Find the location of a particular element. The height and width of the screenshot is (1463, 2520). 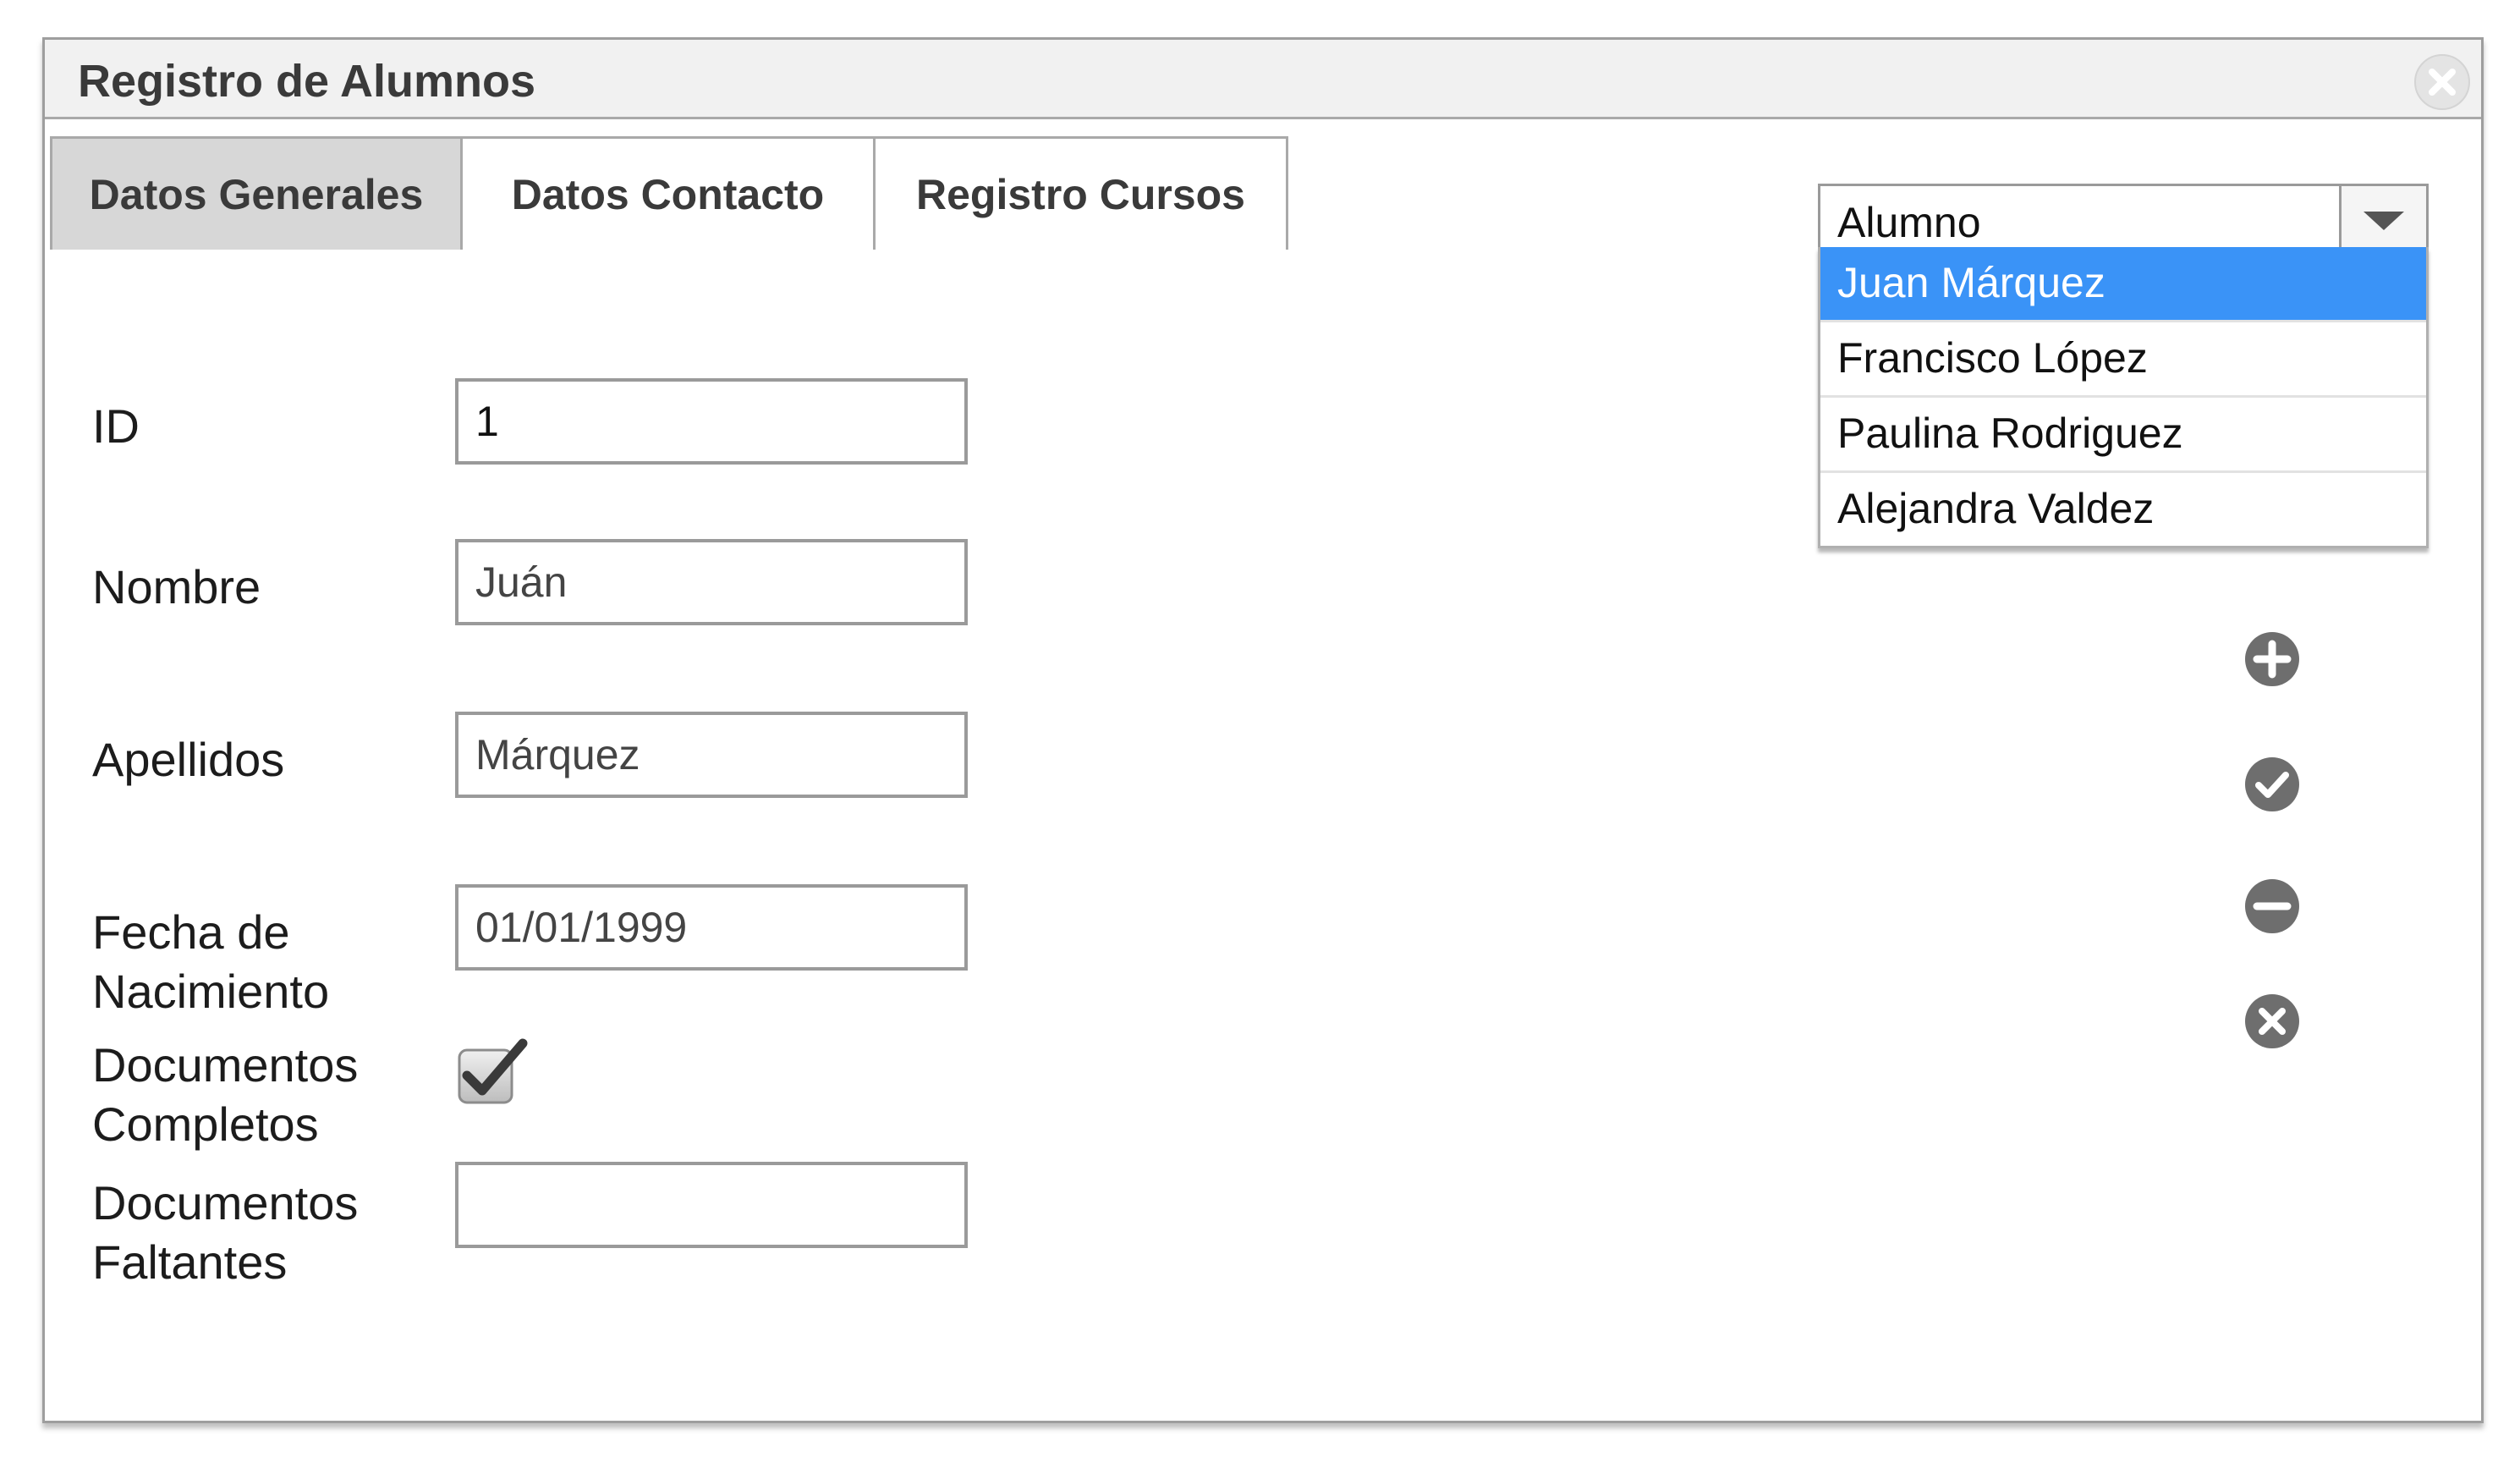

tab-datos-generales: Datos Generales is located at coordinates (256, 193).